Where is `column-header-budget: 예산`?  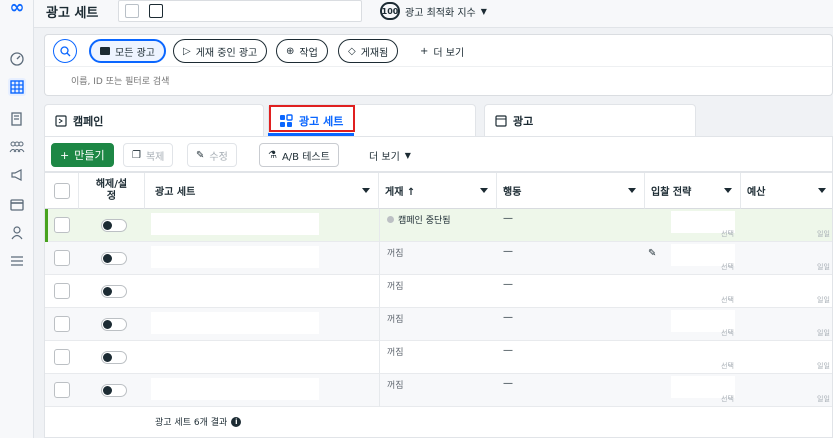 column-header-budget: 예산 is located at coordinates (786, 191).